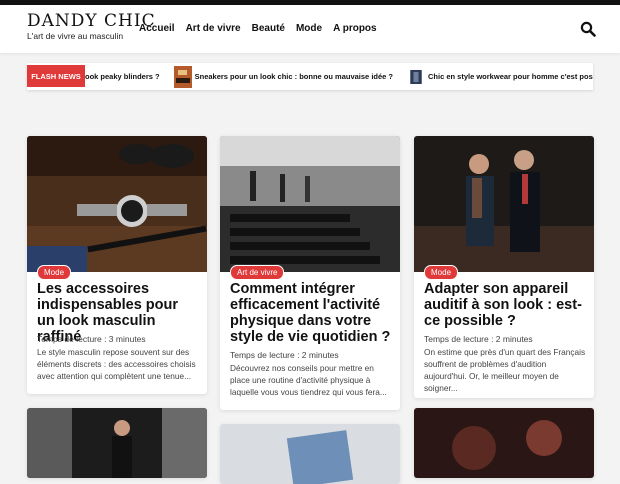  What do you see at coordinates (310, 204) in the screenshot?
I see `article-image-gym` at bounding box center [310, 204].